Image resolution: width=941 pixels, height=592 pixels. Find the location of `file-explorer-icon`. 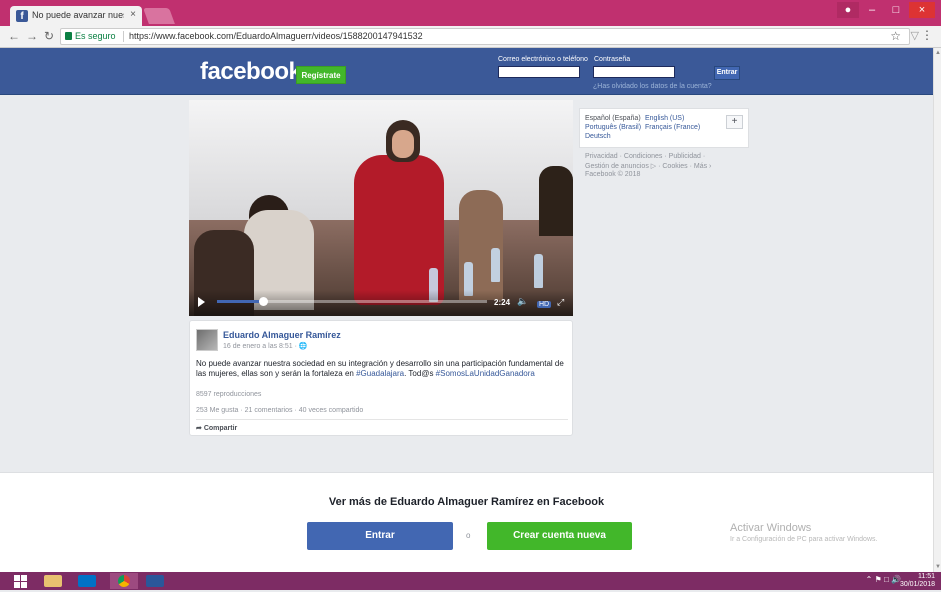

file-explorer-icon is located at coordinates (53, 581).